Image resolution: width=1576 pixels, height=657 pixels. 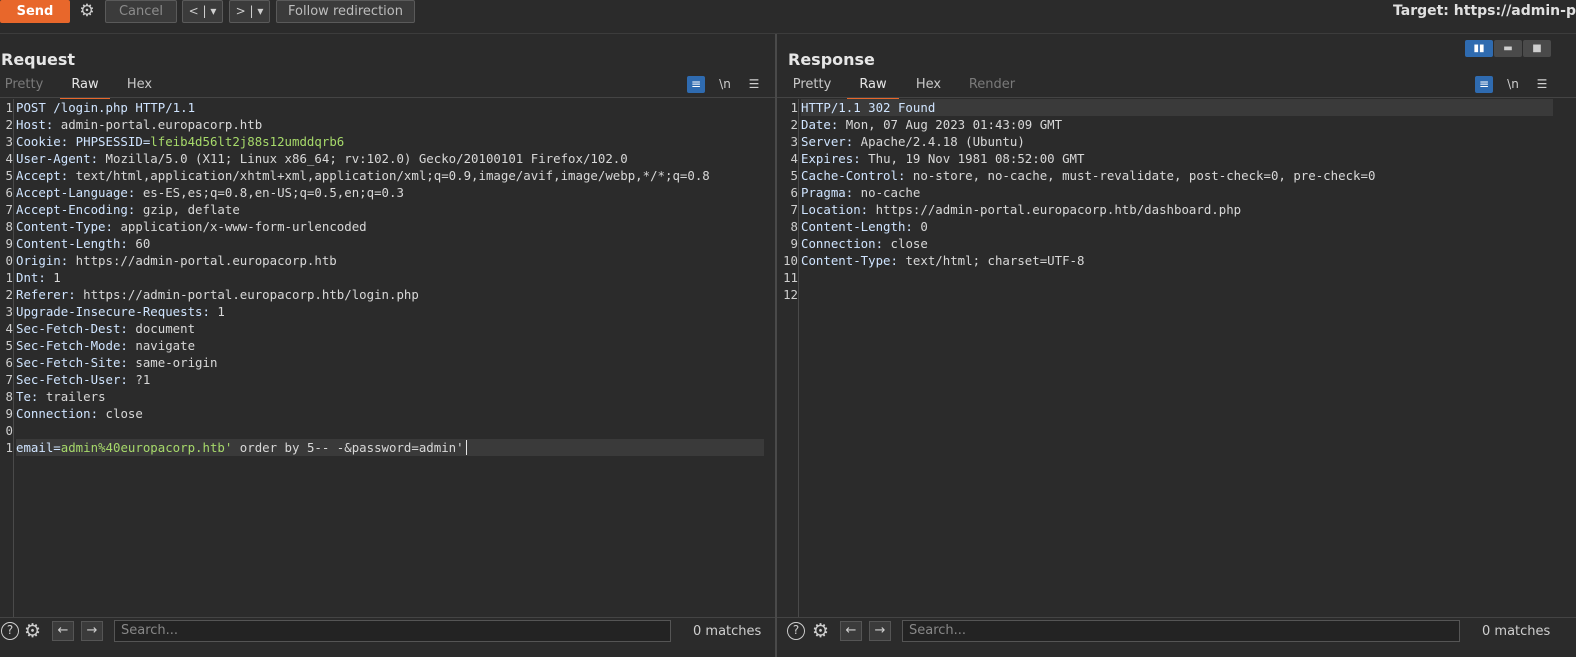 I want to click on send-button: Send, so click(x=35, y=11).